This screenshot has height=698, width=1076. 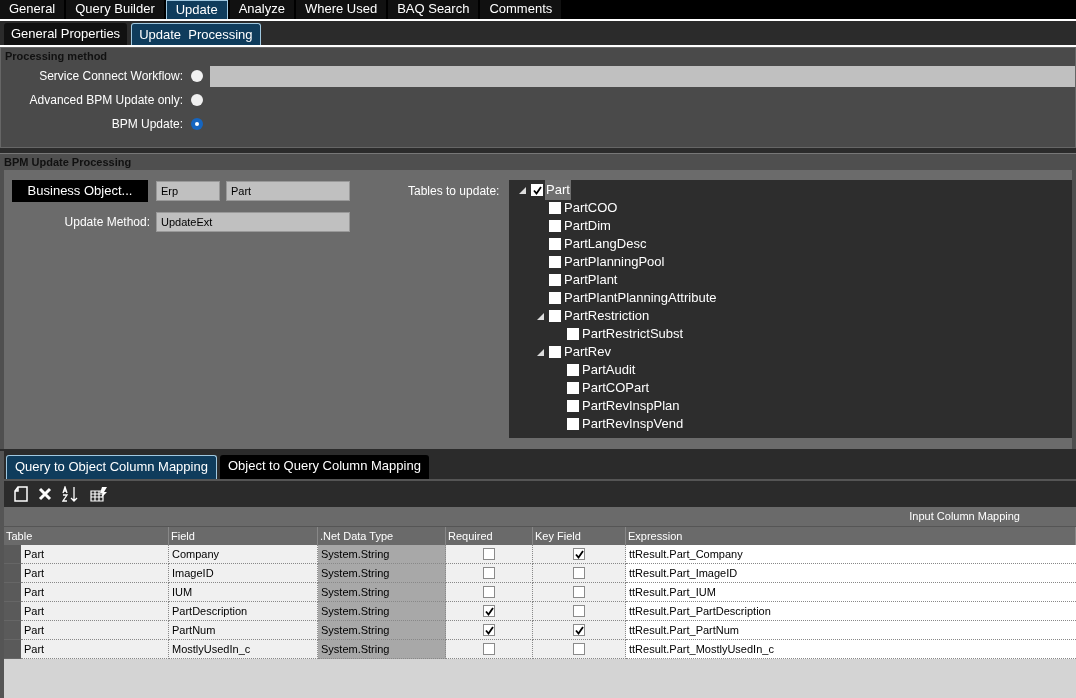 I want to click on tree-item: PartCOPart, so click(x=616, y=388).